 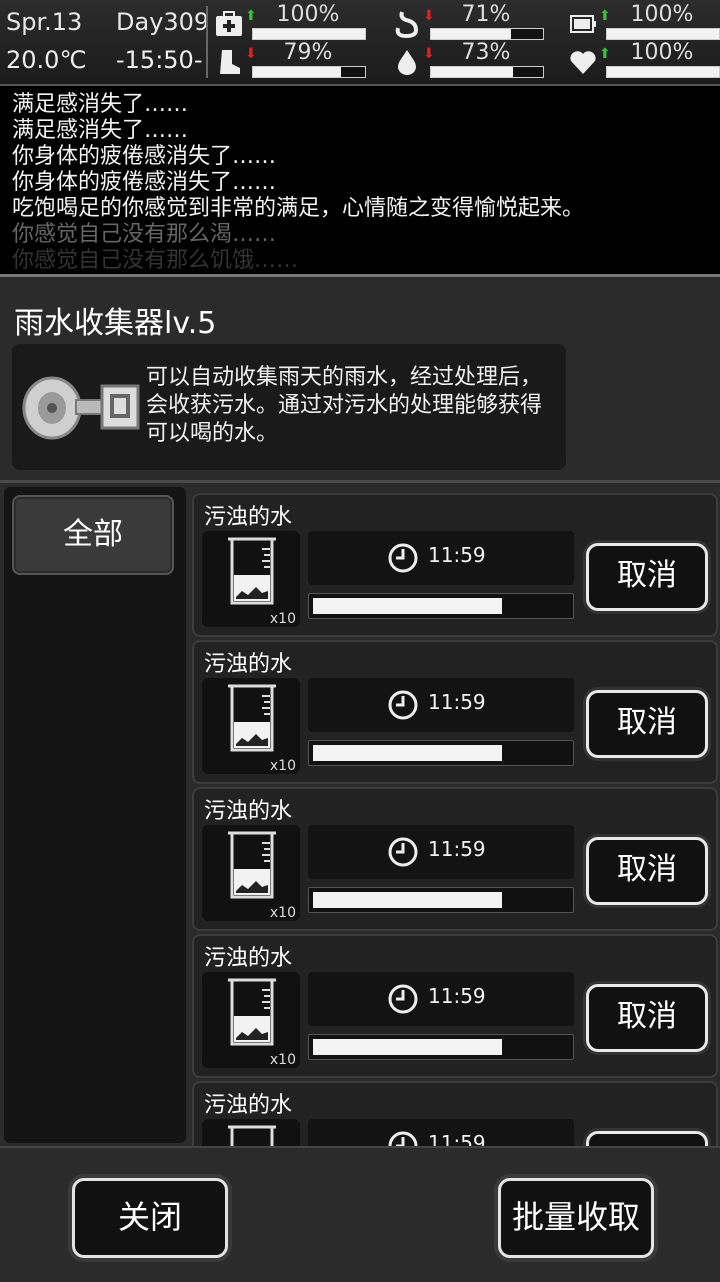 I want to click on hud-divider, so click(x=207, y=42).